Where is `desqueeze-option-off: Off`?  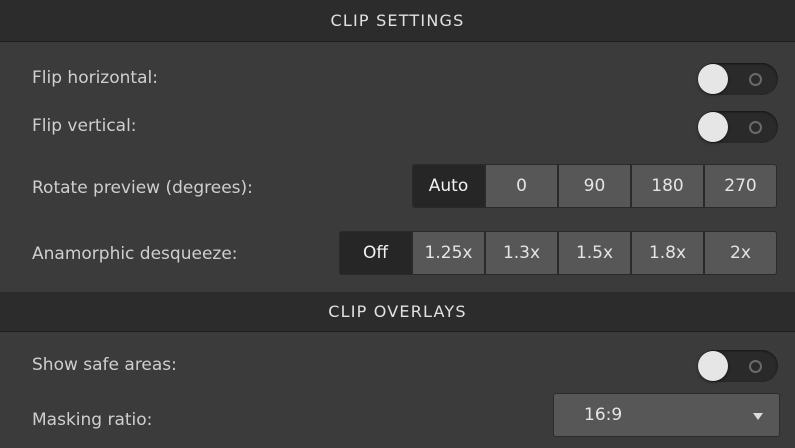 desqueeze-option-off: Off is located at coordinates (375, 253).